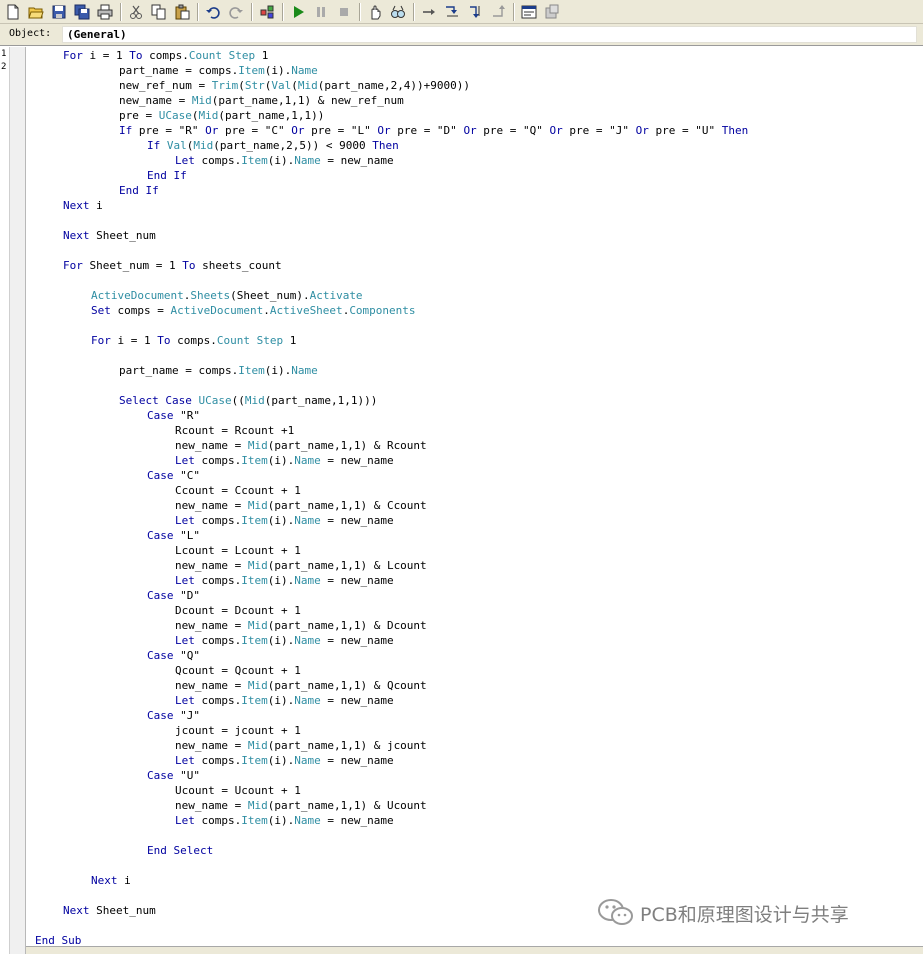  I want to click on hand-button, so click(375, 12).